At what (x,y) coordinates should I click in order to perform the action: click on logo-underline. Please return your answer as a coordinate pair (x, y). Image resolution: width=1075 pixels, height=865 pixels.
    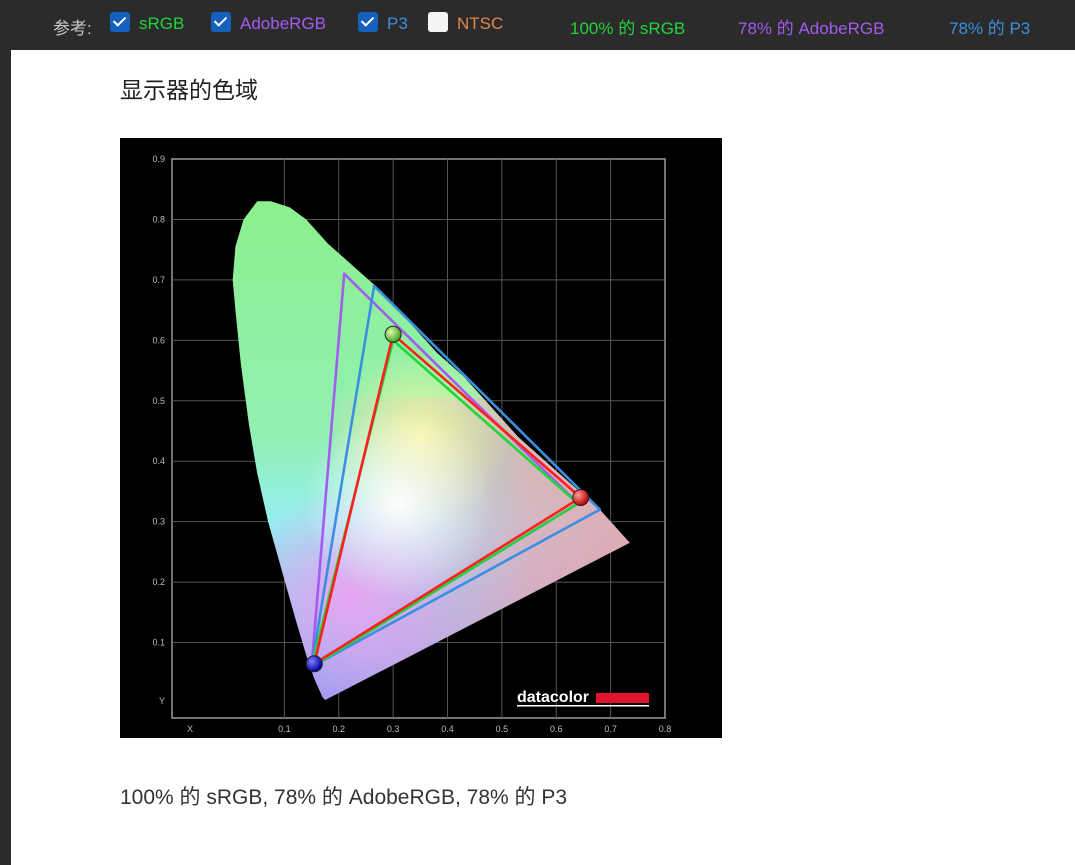
    Looking at the image, I should click on (583, 706).